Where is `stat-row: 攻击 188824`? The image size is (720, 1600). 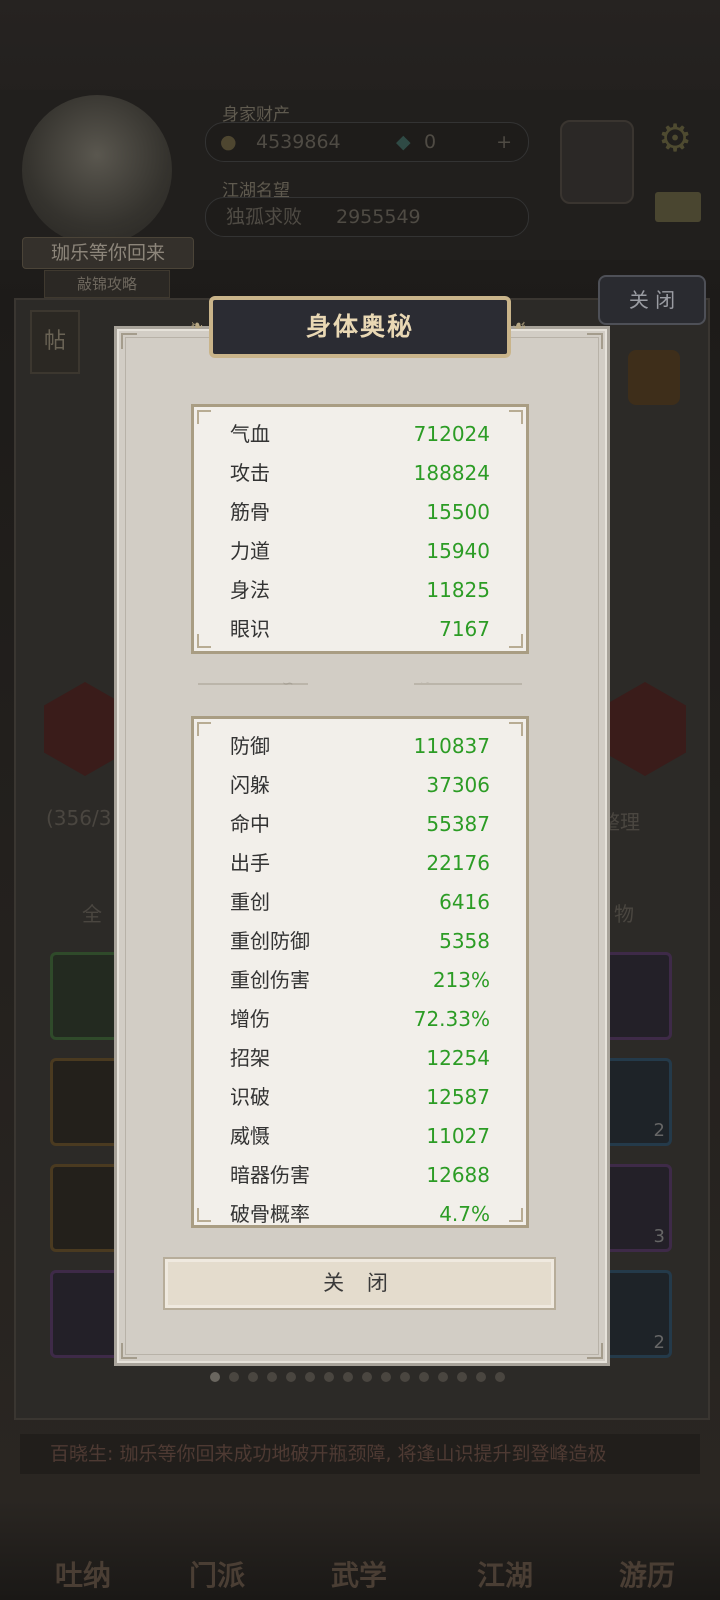 stat-row: 攻击 188824 is located at coordinates (360, 473).